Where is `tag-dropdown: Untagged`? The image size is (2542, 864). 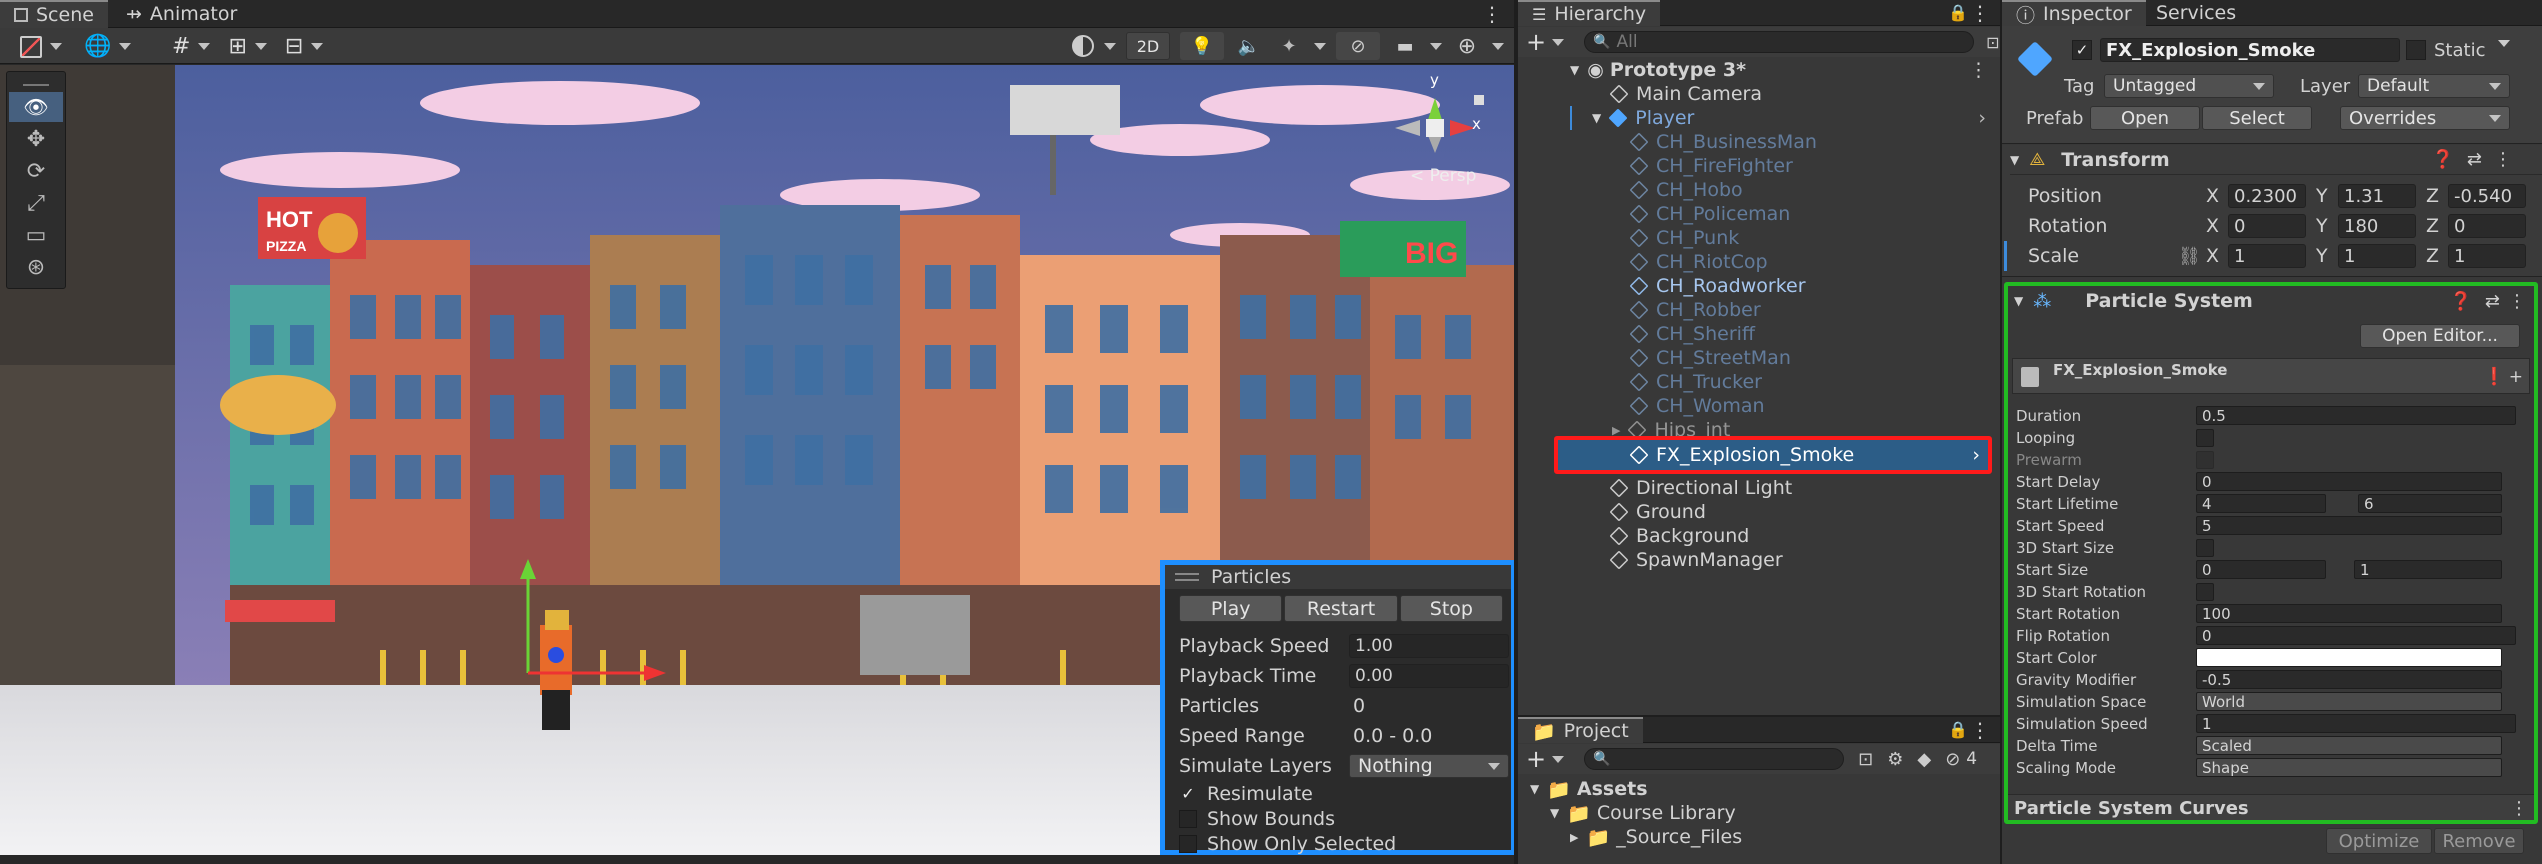
tag-dropdown: Untagged is located at coordinates (2189, 86).